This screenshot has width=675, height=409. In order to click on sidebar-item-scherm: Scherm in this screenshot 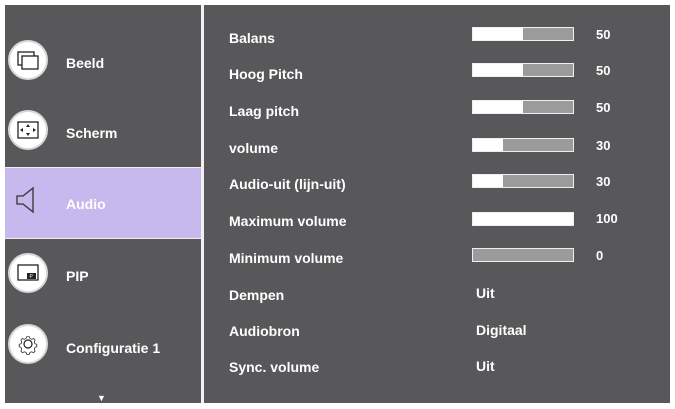, I will do `click(103, 132)`.